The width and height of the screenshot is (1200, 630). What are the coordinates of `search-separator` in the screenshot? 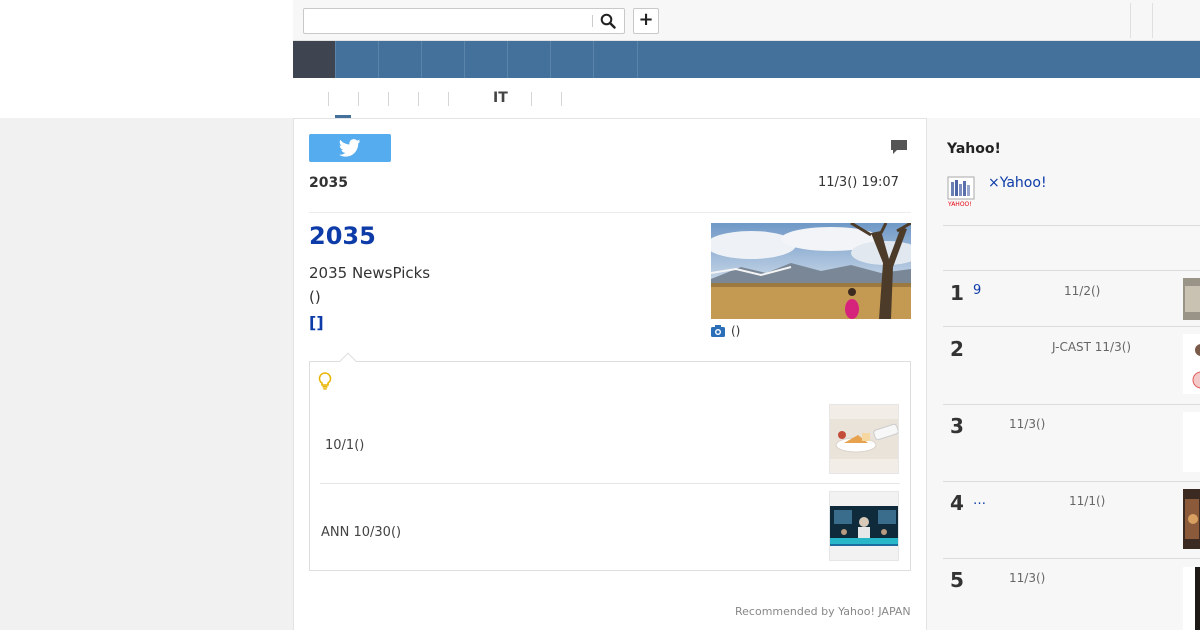 It's located at (592, 21).